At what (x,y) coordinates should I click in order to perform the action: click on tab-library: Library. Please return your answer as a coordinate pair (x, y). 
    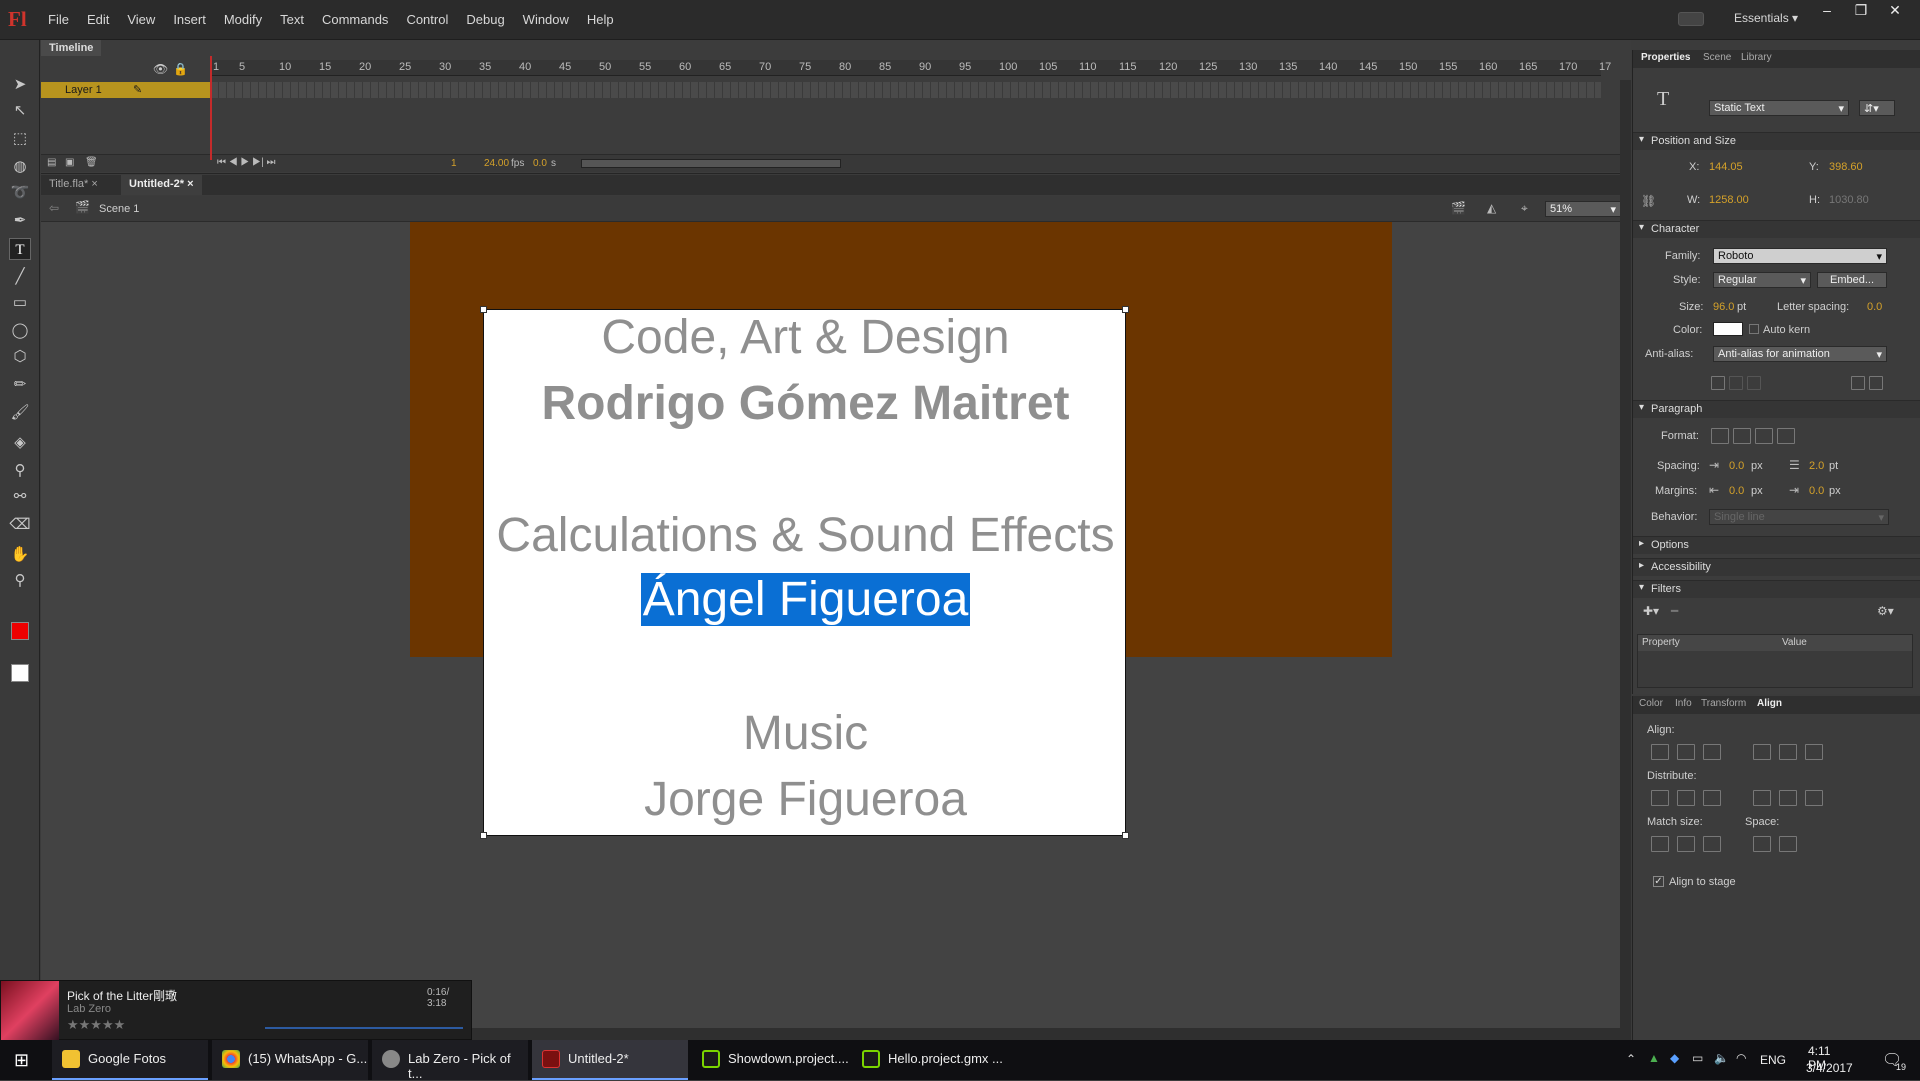
    Looking at the image, I should click on (1756, 57).